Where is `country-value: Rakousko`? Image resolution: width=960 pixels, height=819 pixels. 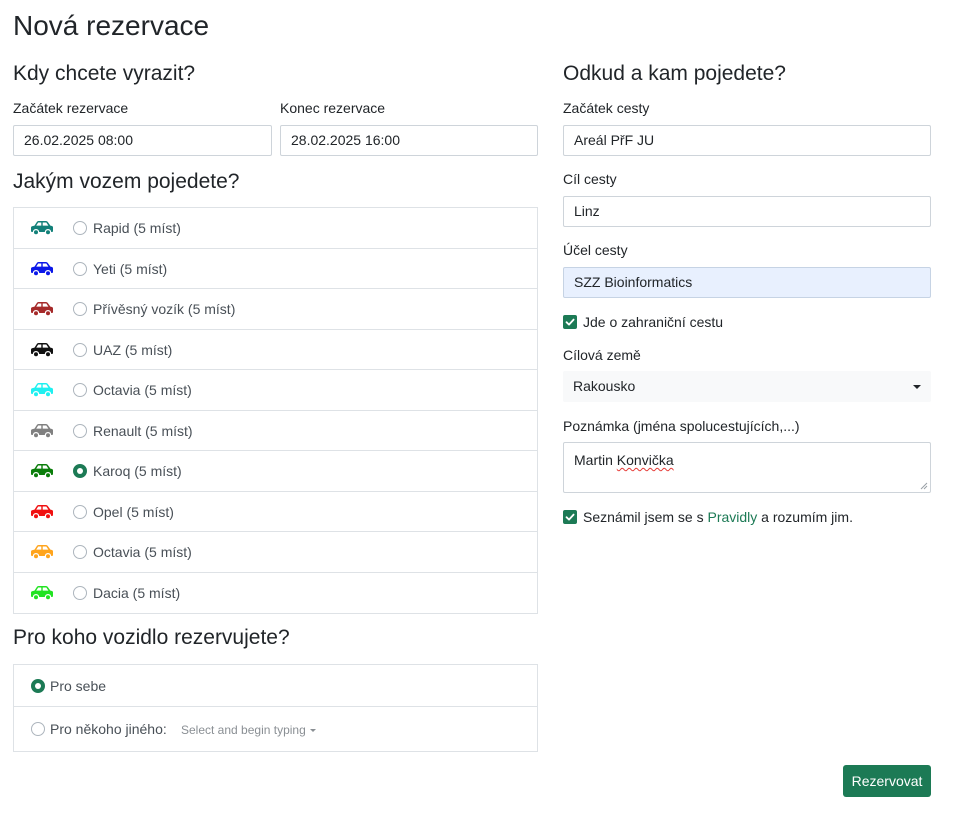
country-value: Rakousko is located at coordinates (604, 386).